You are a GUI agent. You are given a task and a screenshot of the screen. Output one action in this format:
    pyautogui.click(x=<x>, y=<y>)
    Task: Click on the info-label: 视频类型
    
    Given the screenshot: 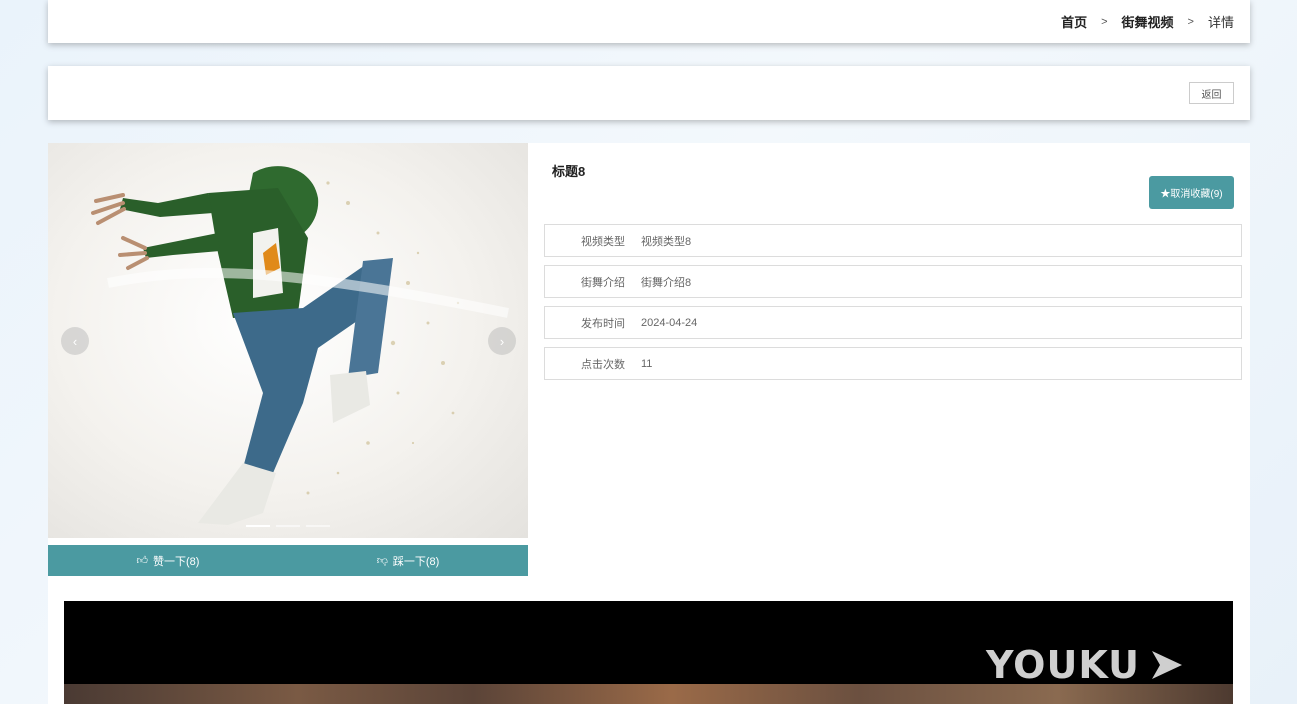 What is the action you would take?
    pyautogui.click(x=603, y=241)
    